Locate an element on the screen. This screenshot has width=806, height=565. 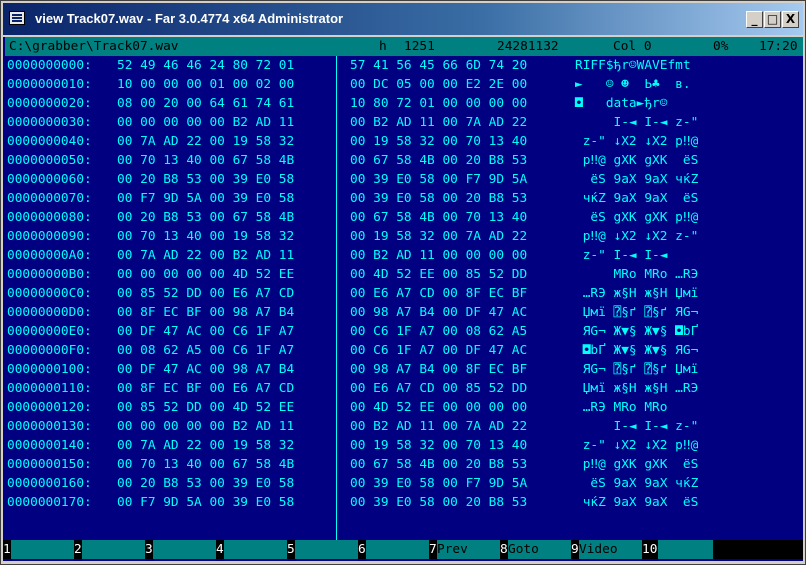
fkey-10: 10 is located at coordinates (677, 549).